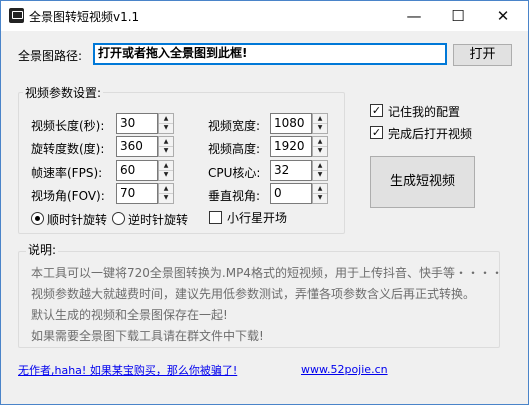 This screenshot has height=405, width=529. What do you see at coordinates (137, 146) in the screenshot?
I see `rotation-value: 360` at bounding box center [137, 146].